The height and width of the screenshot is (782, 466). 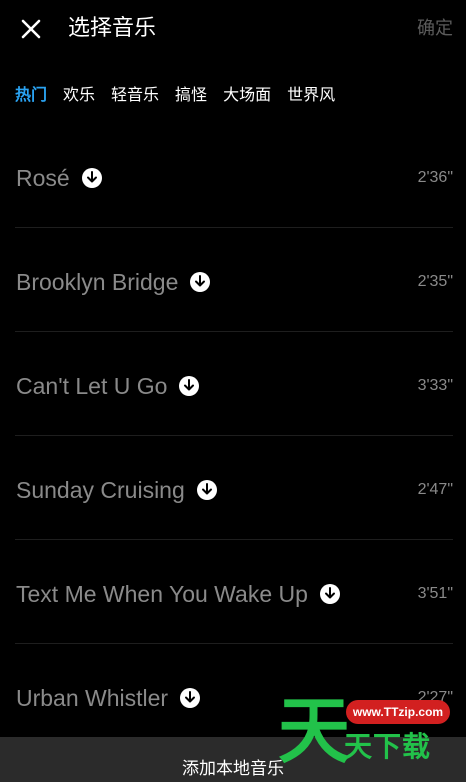 I want to click on tab-happy: 欢乐, so click(x=79, y=95).